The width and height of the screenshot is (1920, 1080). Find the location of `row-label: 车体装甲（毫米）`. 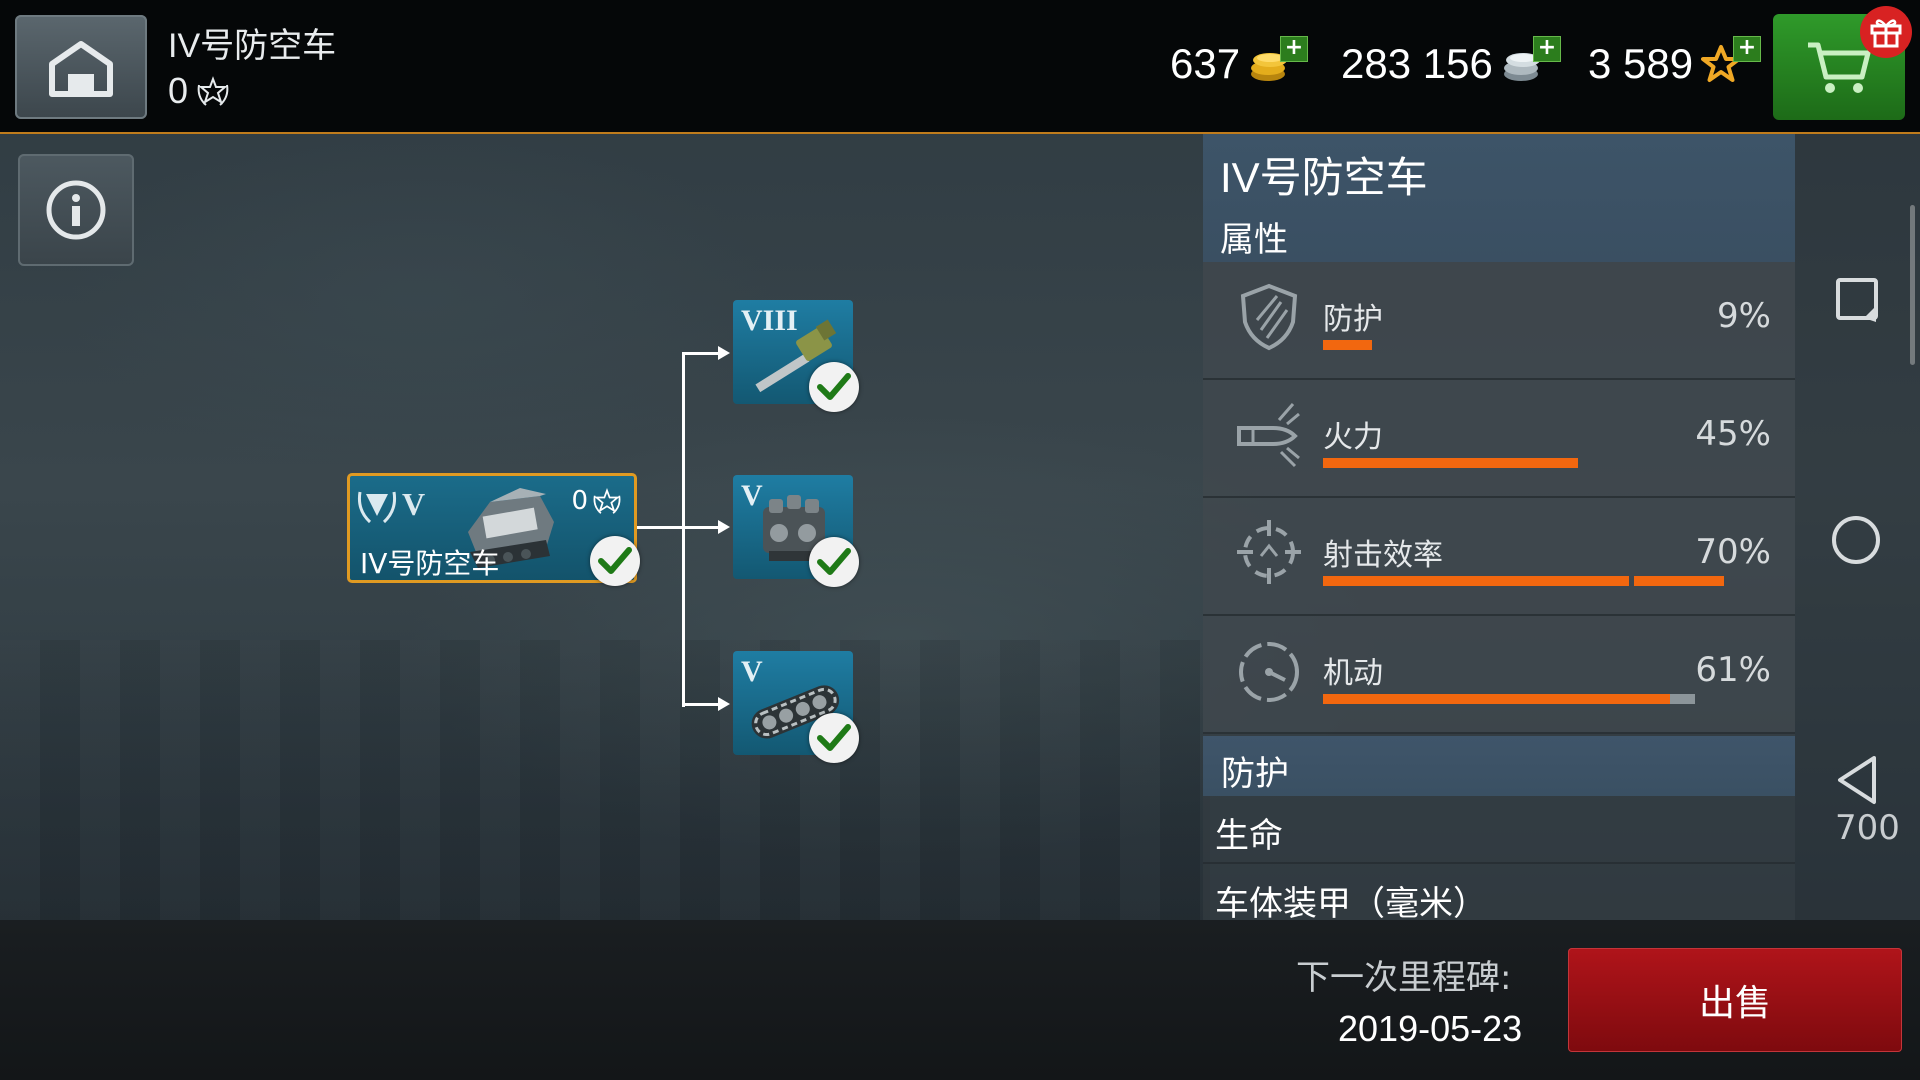

row-label: 车体装甲（毫米） is located at coordinates (1351, 904).